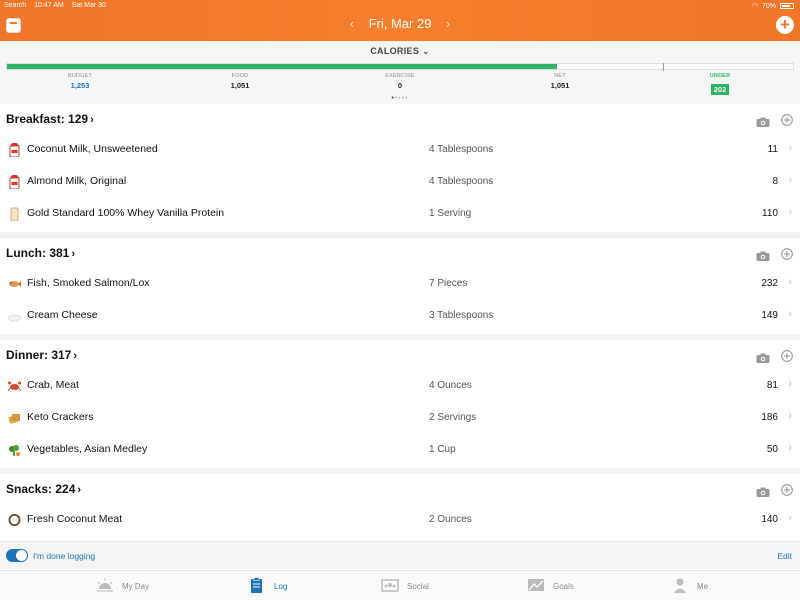 This screenshot has width=800, height=600. Describe the element at coordinates (126, 213) in the screenshot. I see `food-name: Gold Standard 100% Whey Vanilla Protein` at that location.